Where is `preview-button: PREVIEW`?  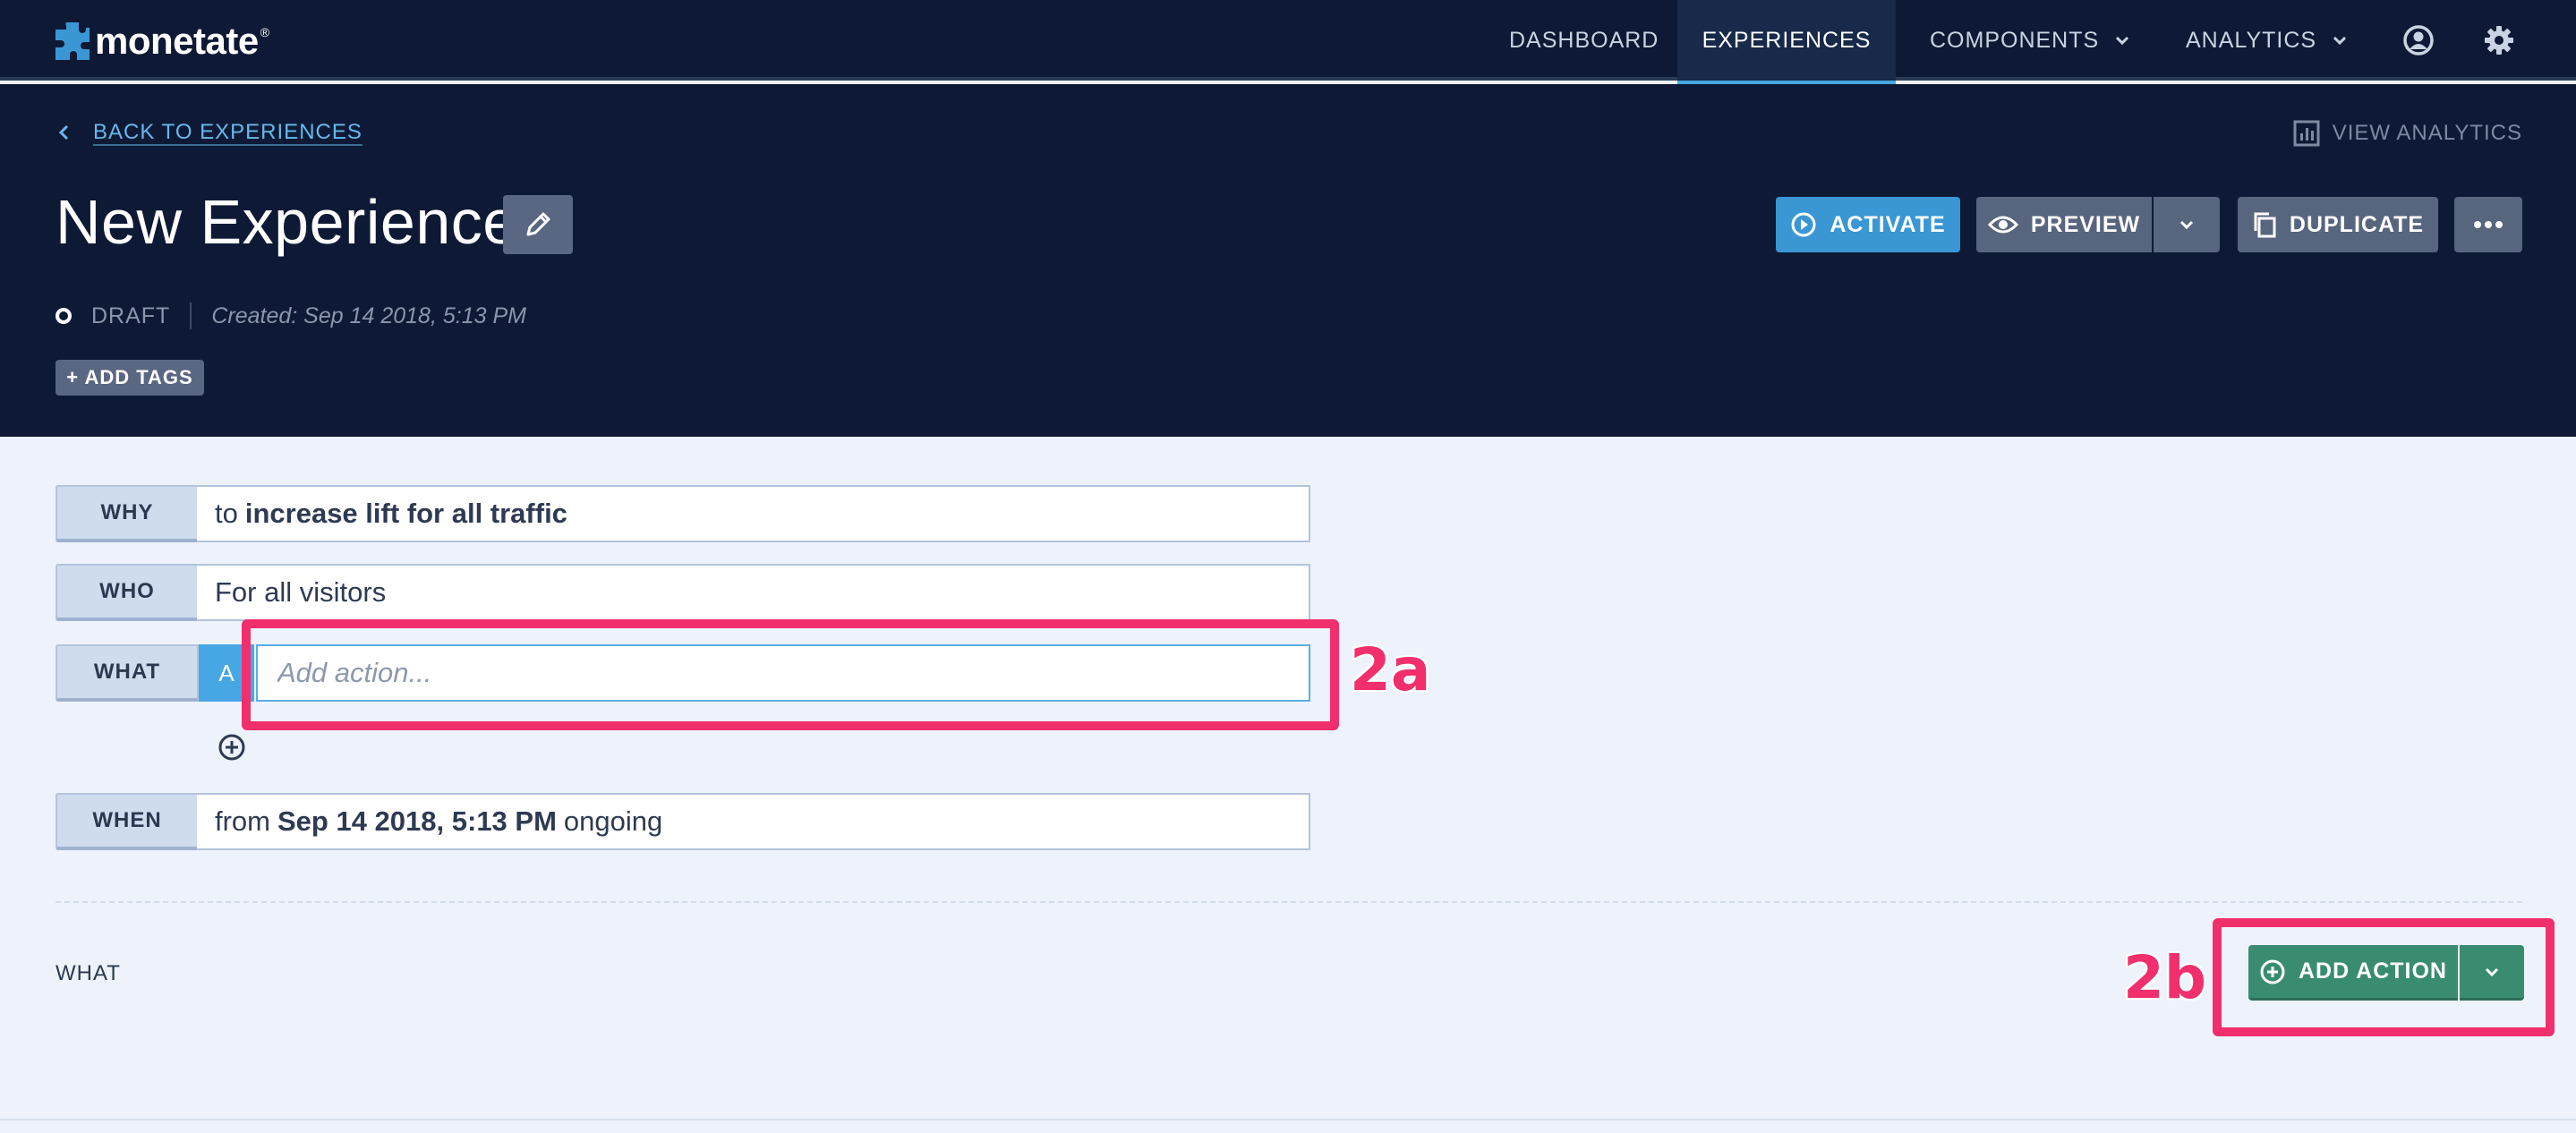
preview-button: PREVIEW is located at coordinates (2064, 224).